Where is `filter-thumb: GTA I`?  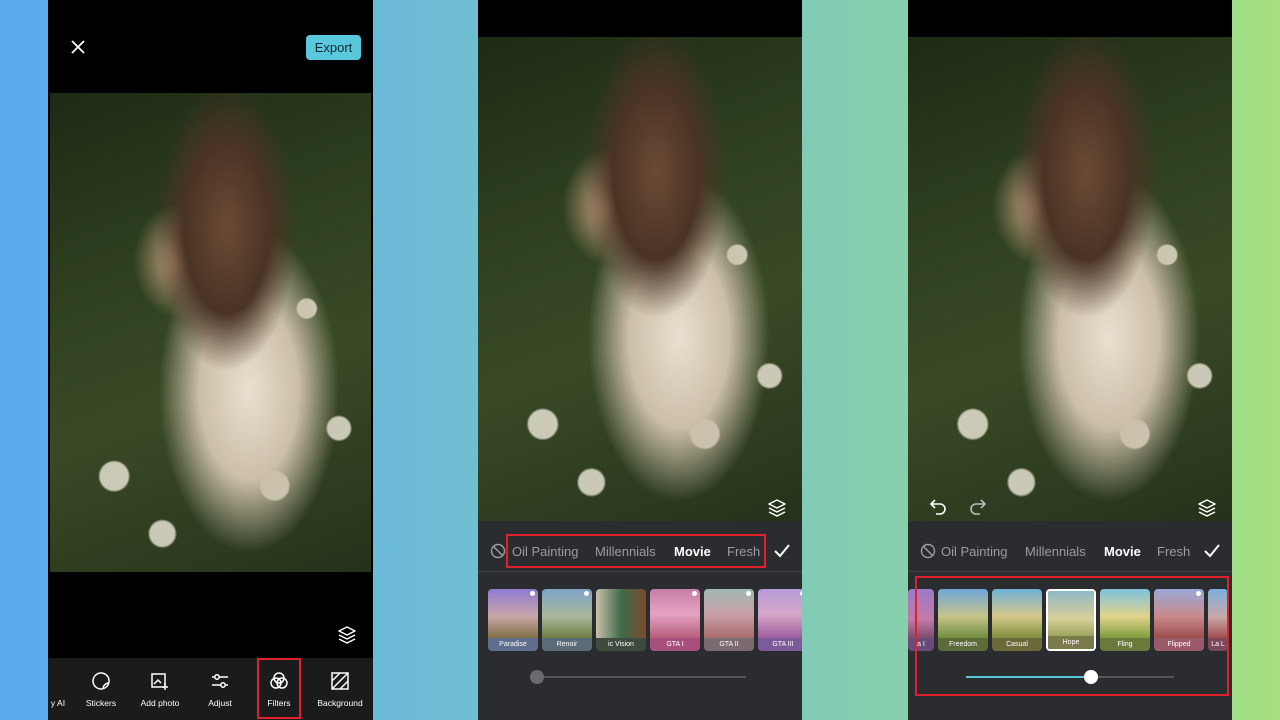 filter-thumb: GTA I is located at coordinates (675, 620).